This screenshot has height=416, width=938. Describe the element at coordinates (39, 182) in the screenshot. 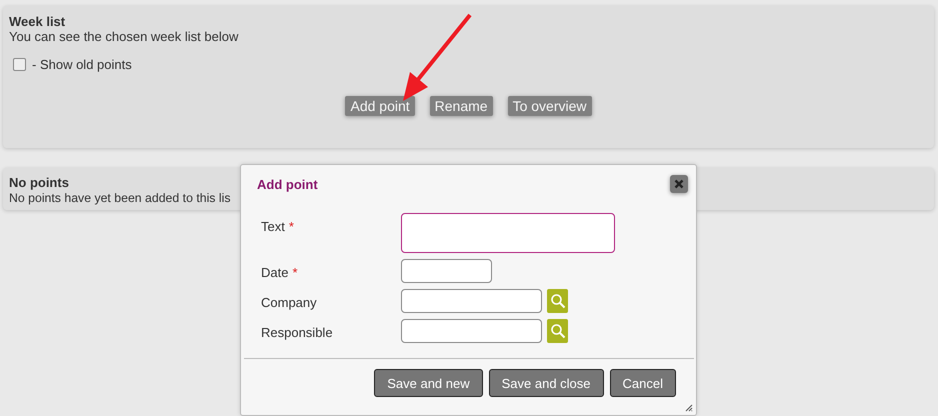

I see `panel-title: No points` at that location.